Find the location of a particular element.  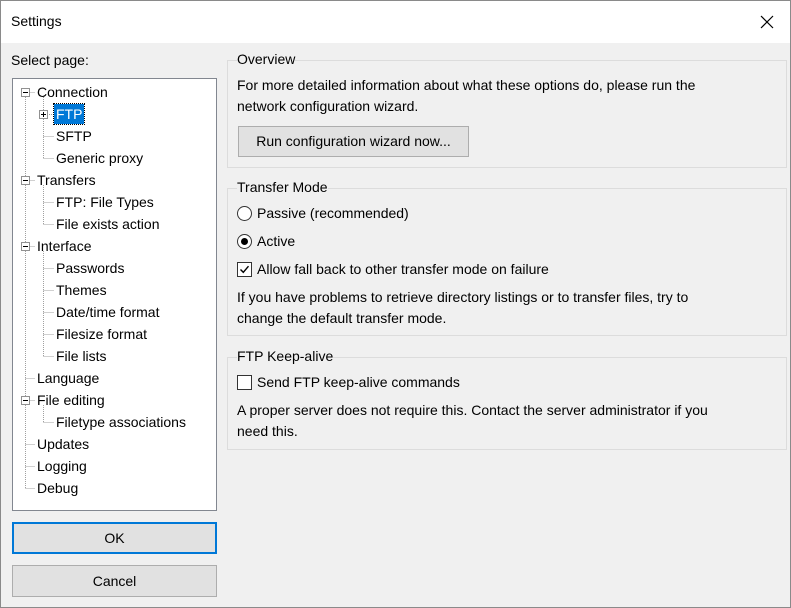

tree-collapse-file-editing-button is located at coordinates (25, 400).